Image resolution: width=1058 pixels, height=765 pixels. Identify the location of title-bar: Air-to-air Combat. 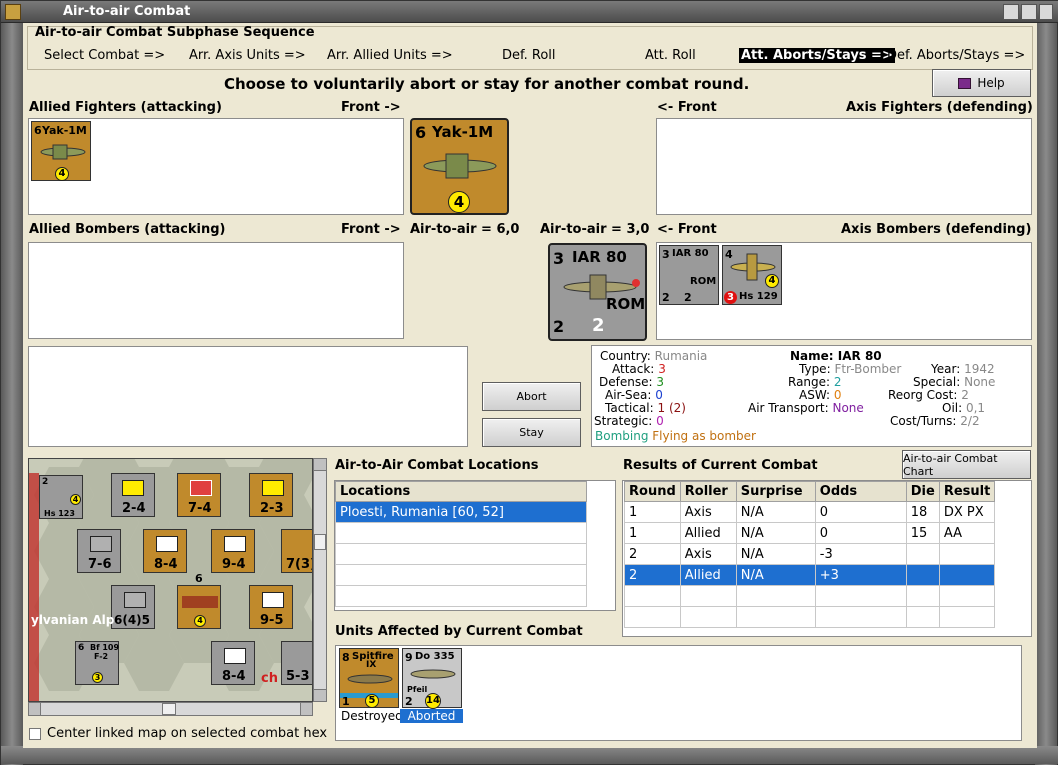
(529, 12).